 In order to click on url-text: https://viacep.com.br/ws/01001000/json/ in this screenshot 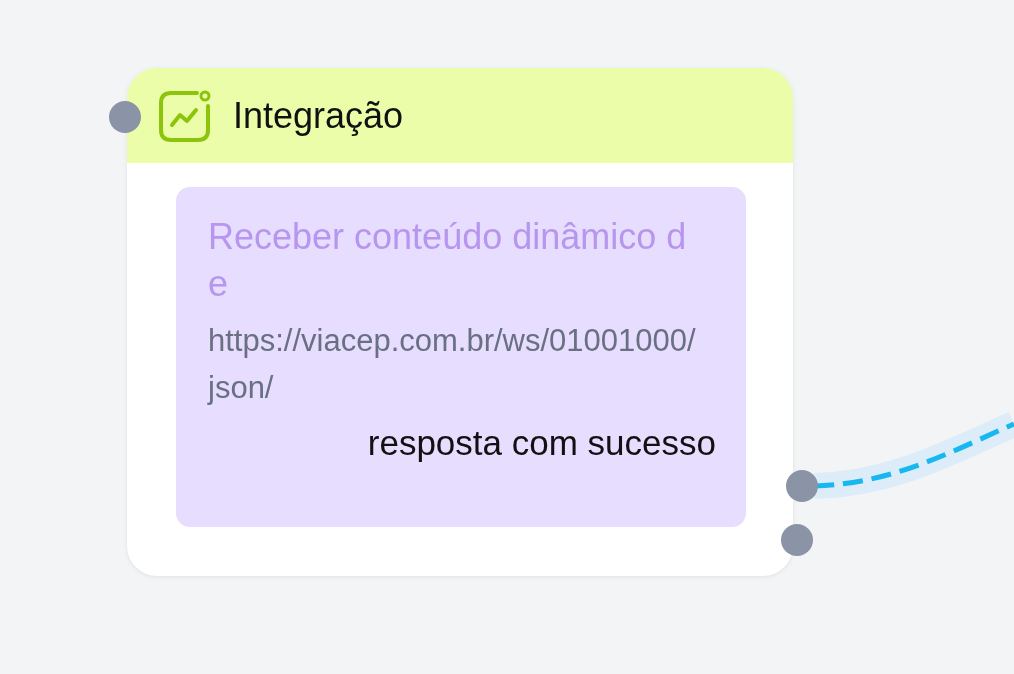, I will do `click(452, 364)`.